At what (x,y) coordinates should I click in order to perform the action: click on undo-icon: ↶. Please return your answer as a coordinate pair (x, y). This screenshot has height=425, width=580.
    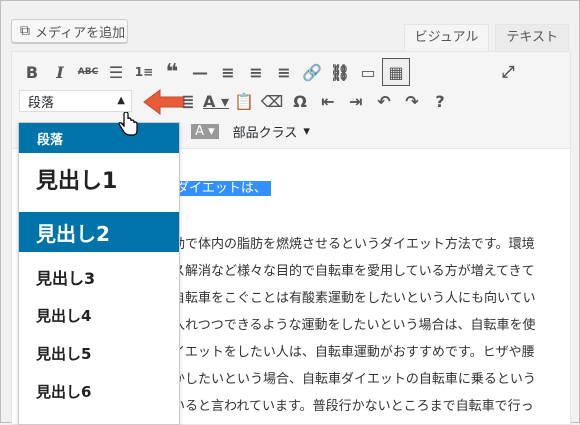
    Looking at the image, I should click on (384, 101).